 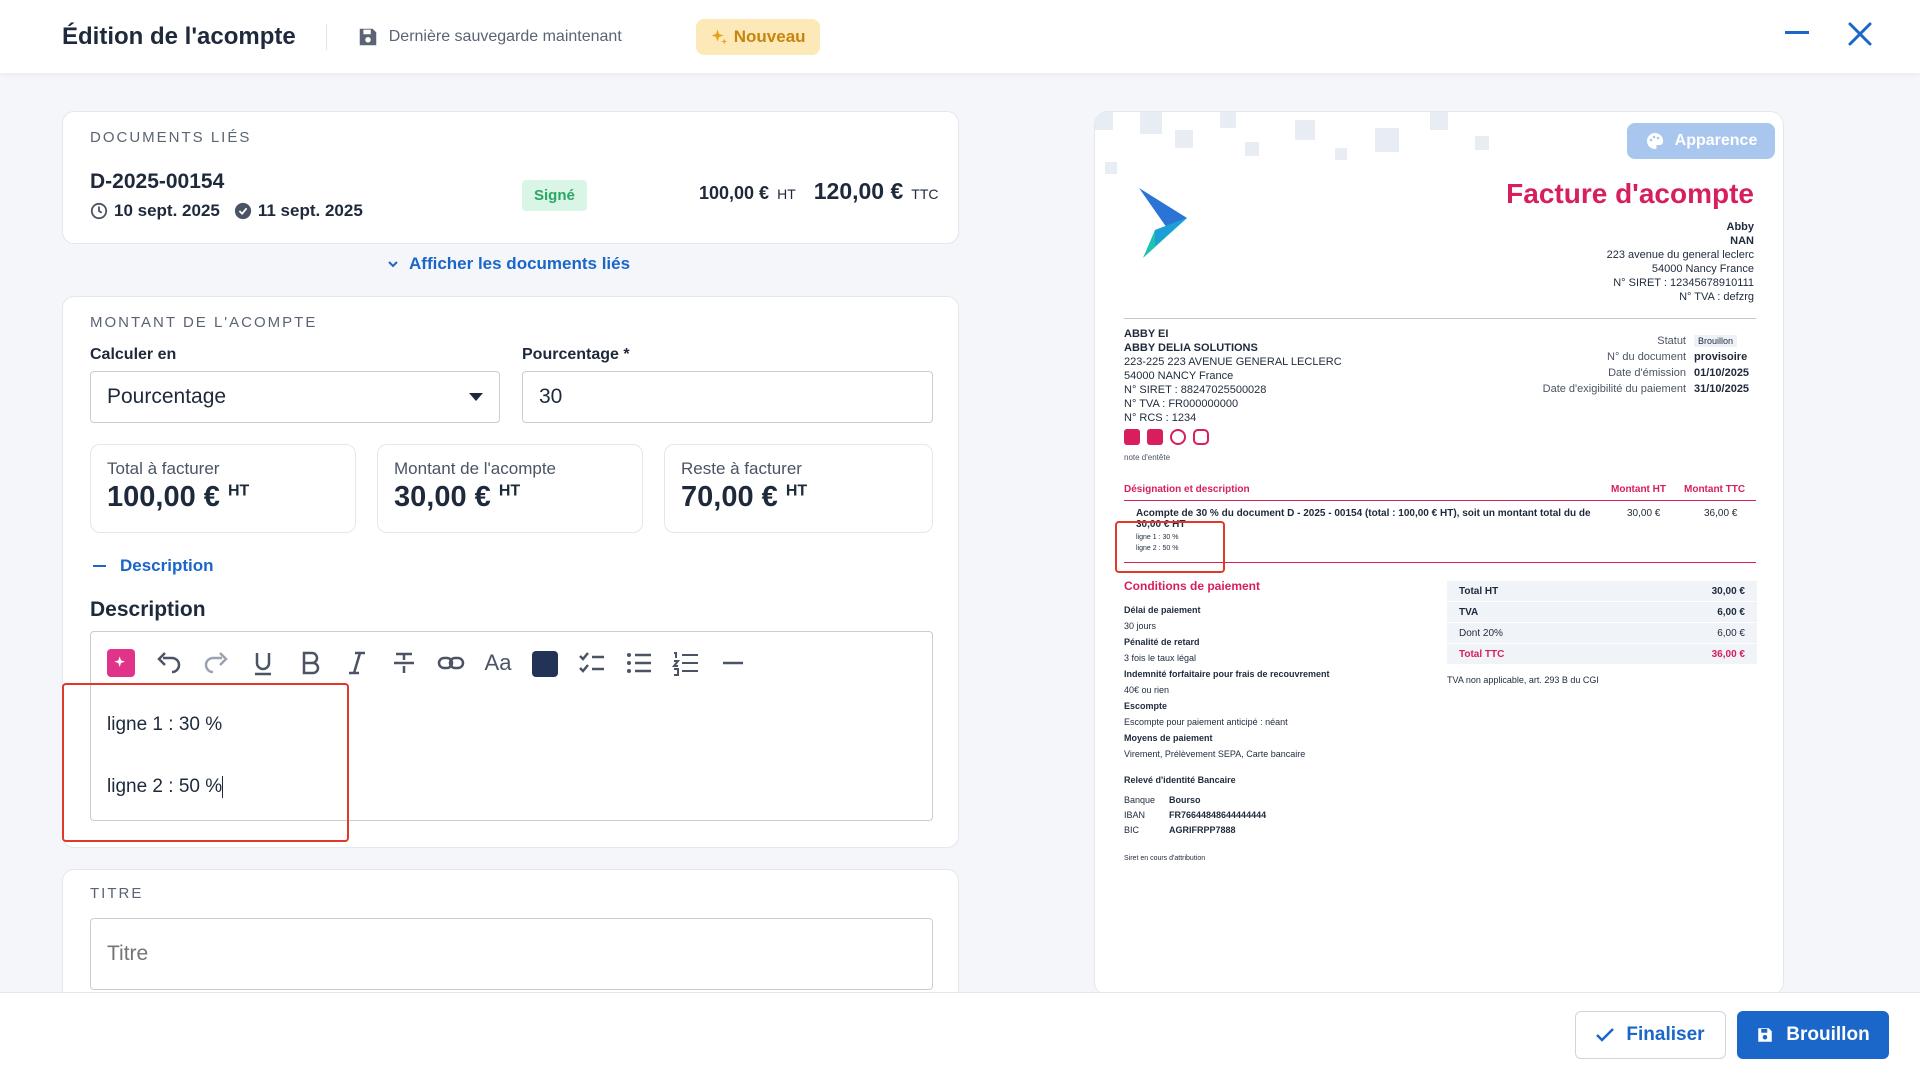 What do you see at coordinates (167, 565) in the screenshot?
I see `description-toggle-label: Description` at bounding box center [167, 565].